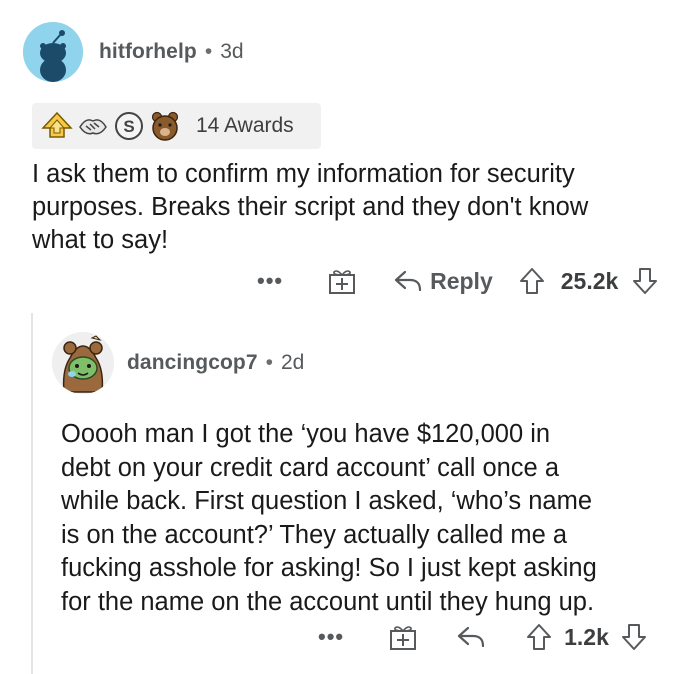  What do you see at coordinates (100, 240) in the screenshot?
I see `comment-line: what to say!` at bounding box center [100, 240].